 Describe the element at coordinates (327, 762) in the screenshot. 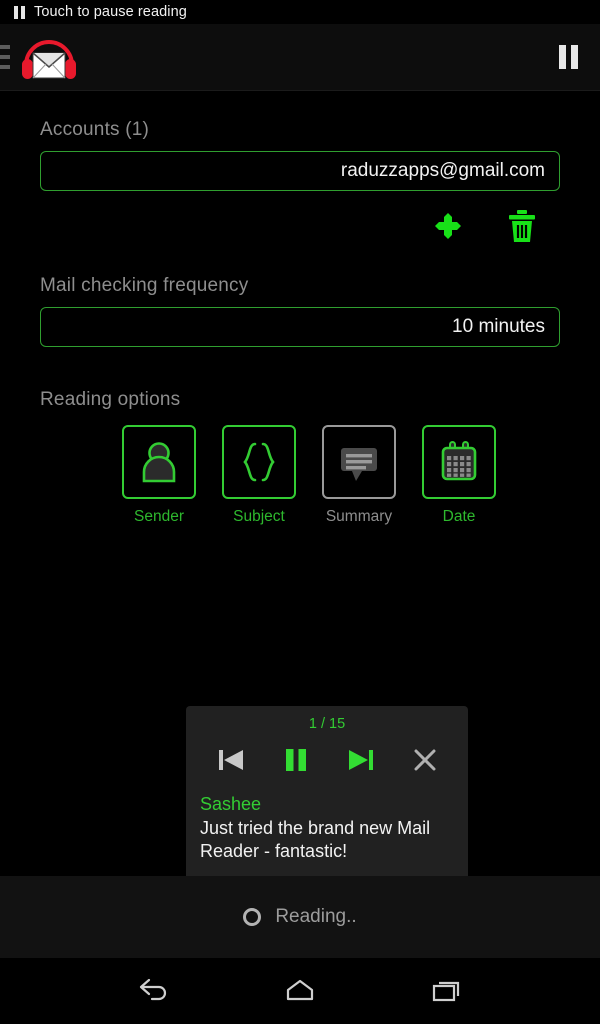

I see `player-controls` at that location.